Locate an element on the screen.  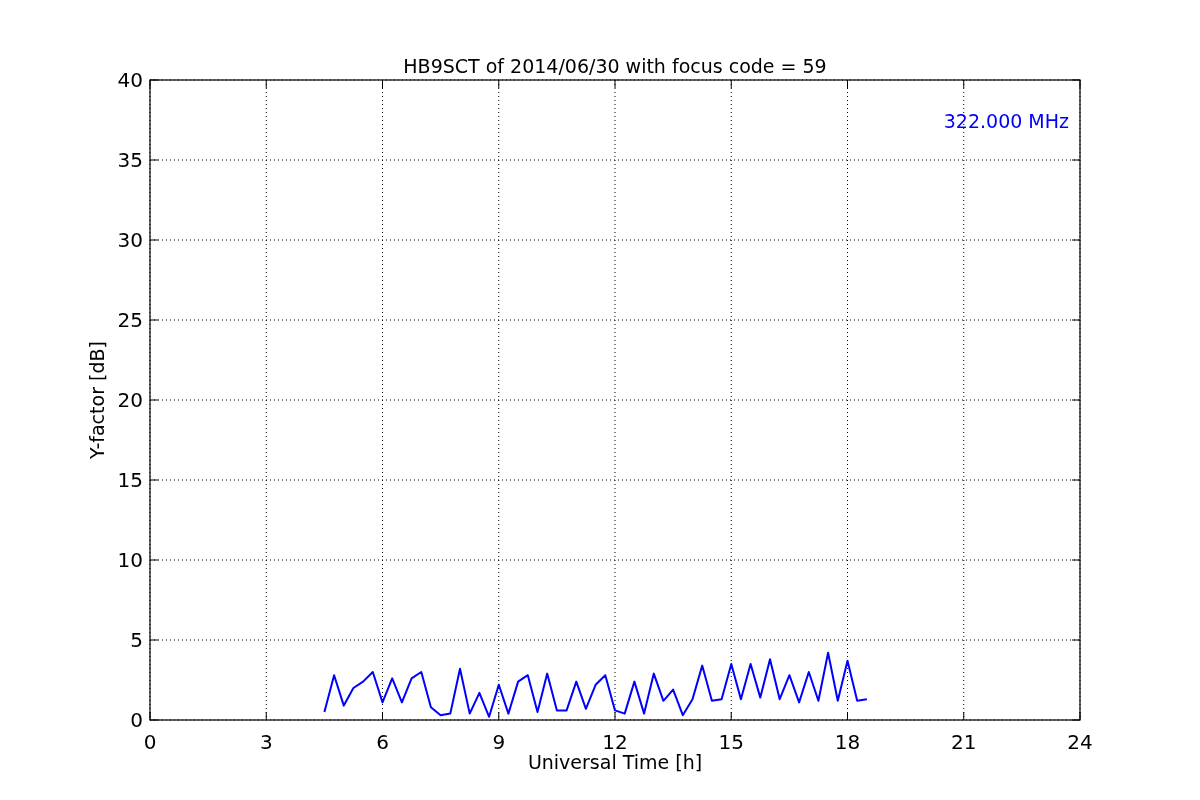
series-label: 322.000 MHz is located at coordinates (1006, 121).